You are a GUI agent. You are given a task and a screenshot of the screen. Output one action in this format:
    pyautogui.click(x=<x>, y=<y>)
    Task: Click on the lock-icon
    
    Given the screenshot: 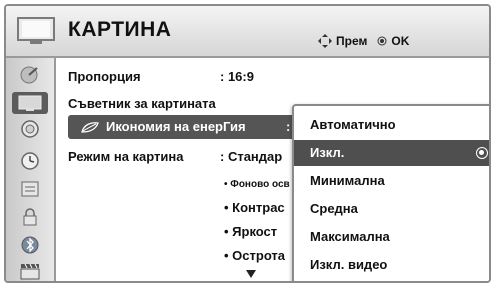 What is the action you would take?
    pyautogui.click(x=30, y=217)
    